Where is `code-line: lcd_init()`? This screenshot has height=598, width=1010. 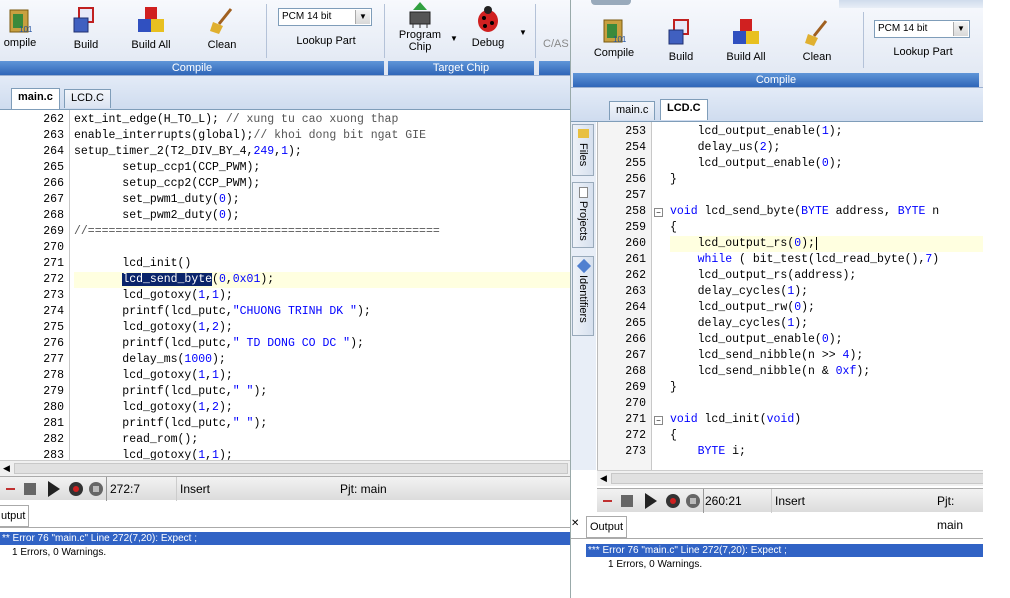 code-line: lcd_init() is located at coordinates (322, 264).